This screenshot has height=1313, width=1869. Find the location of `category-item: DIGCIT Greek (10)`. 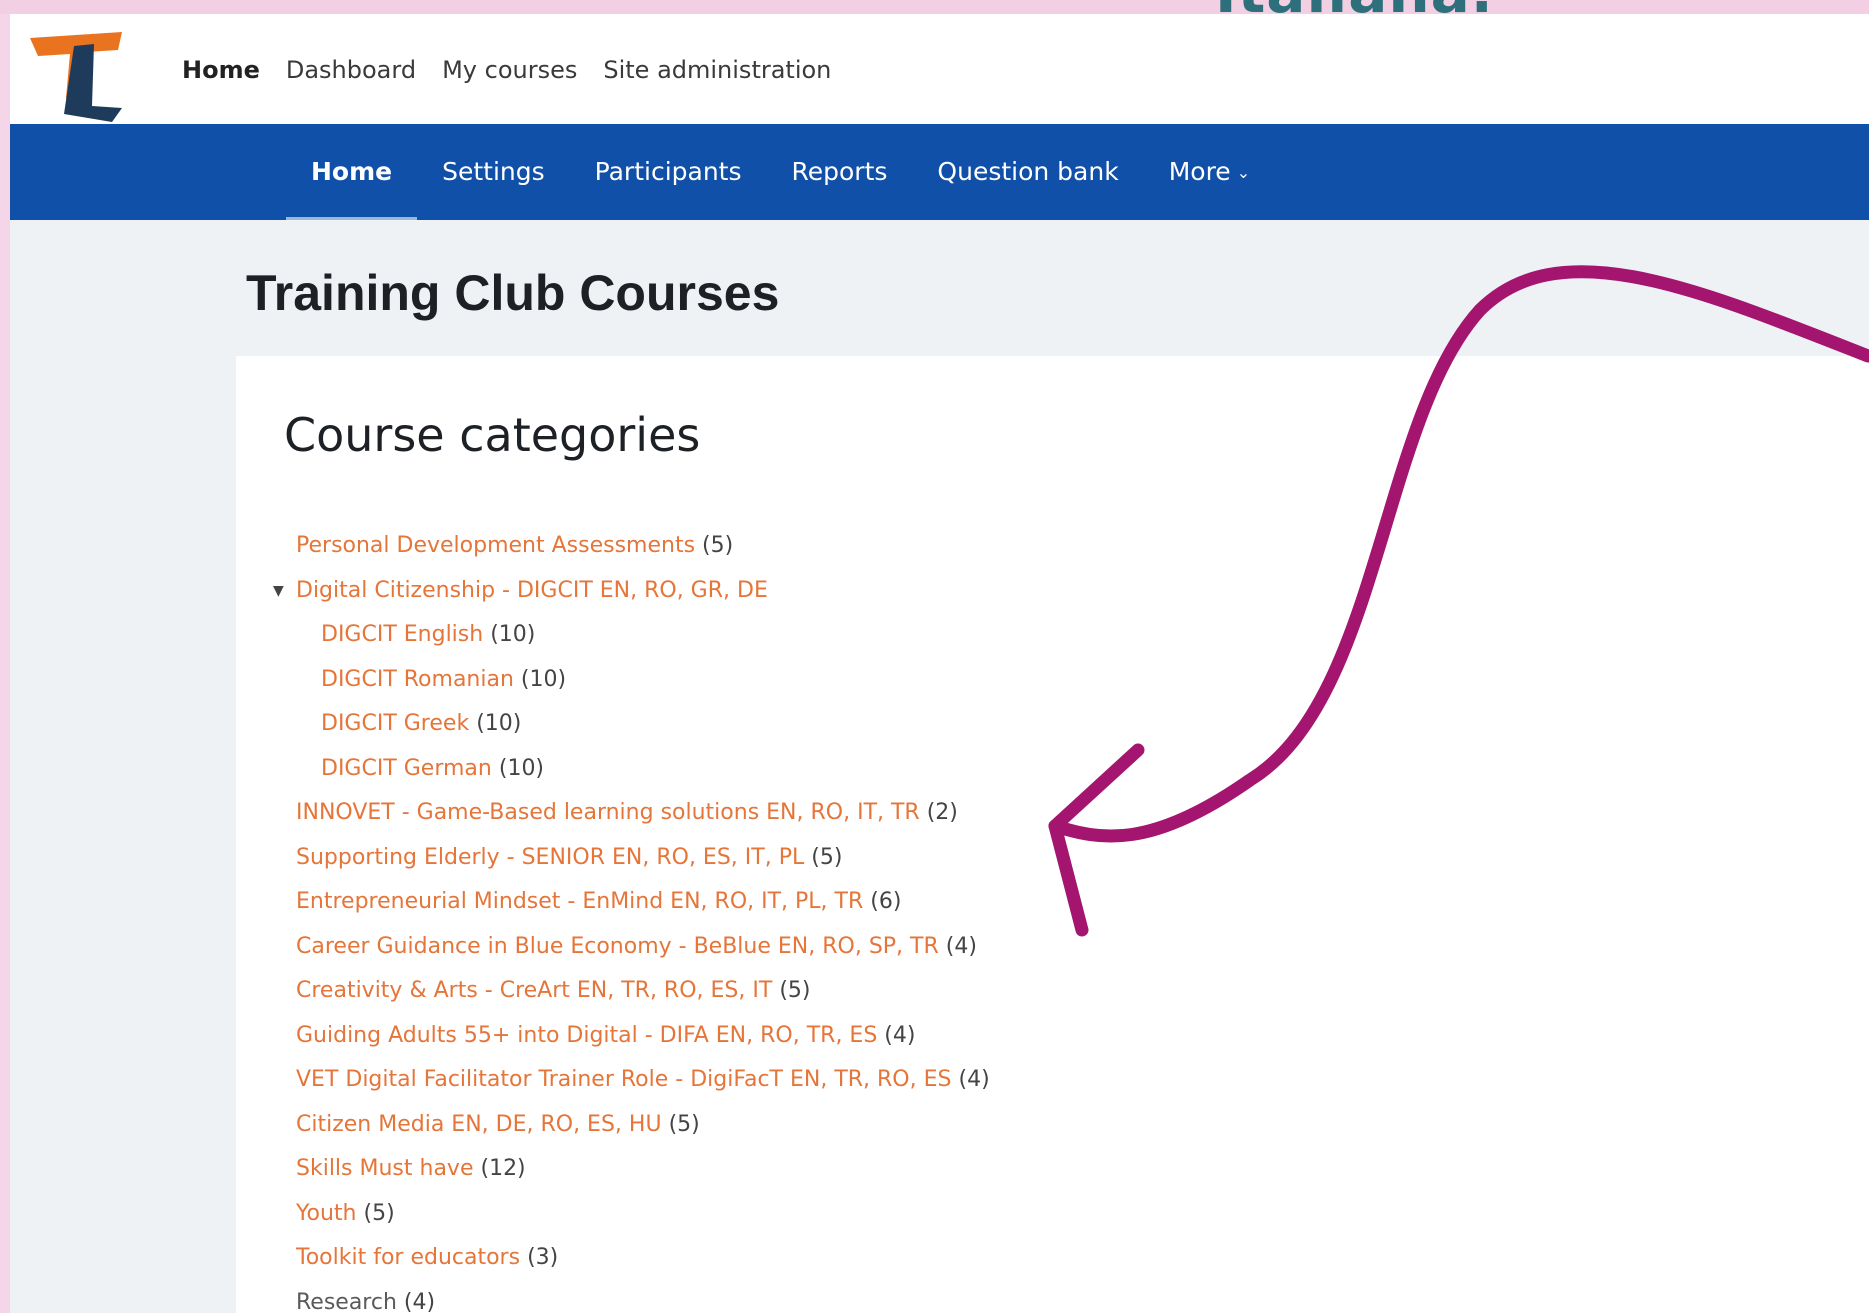

category-item: DIGCIT Greek (10) is located at coordinates (643, 724).